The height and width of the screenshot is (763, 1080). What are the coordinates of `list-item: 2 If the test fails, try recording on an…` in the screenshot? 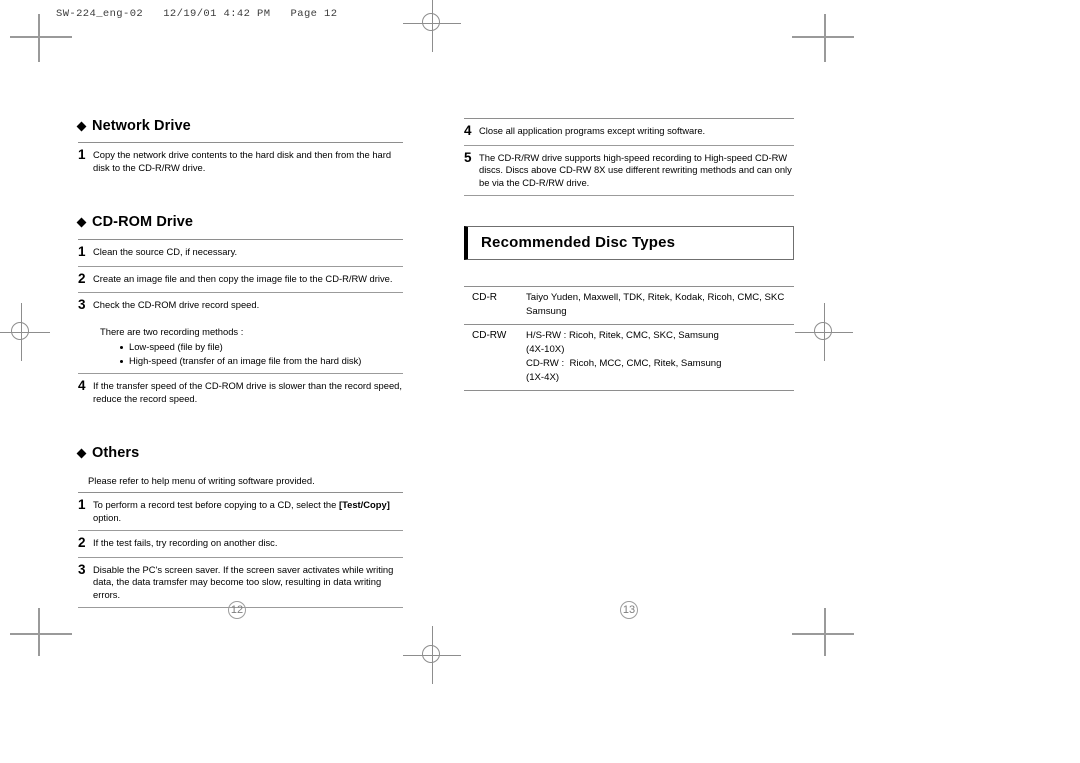 It's located at (240, 544).